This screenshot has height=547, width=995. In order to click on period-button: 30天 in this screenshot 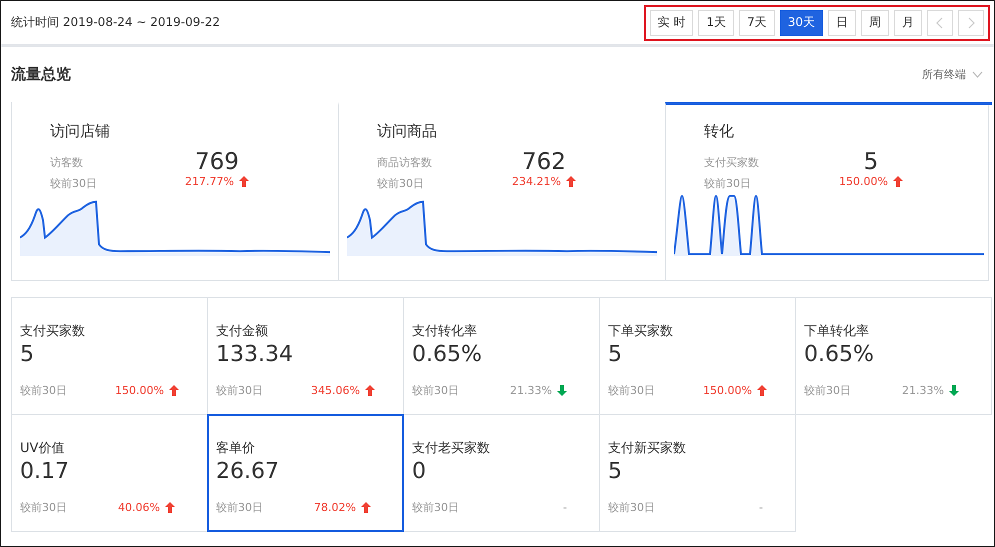, I will do `click(801, 23)`.